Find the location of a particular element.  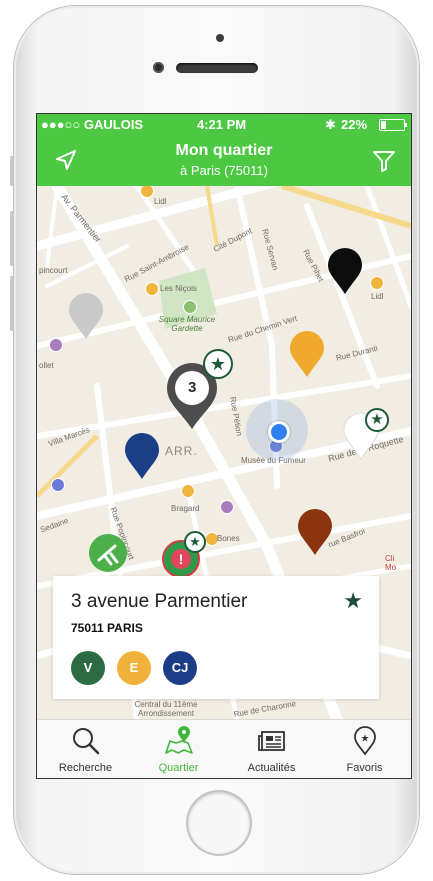

tab-recherche: Recherche is located at coordinates (85, 749).